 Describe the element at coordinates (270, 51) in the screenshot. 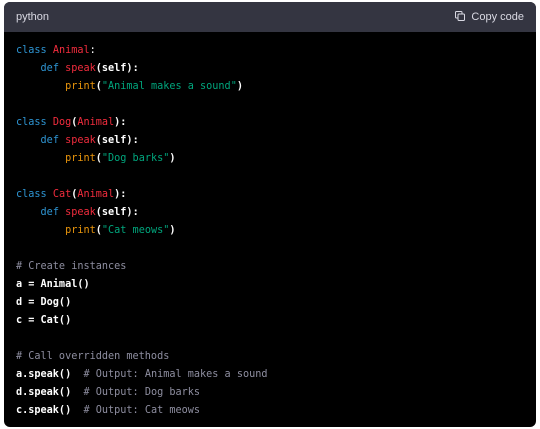

I see `code-line: class Animal:` at that location.